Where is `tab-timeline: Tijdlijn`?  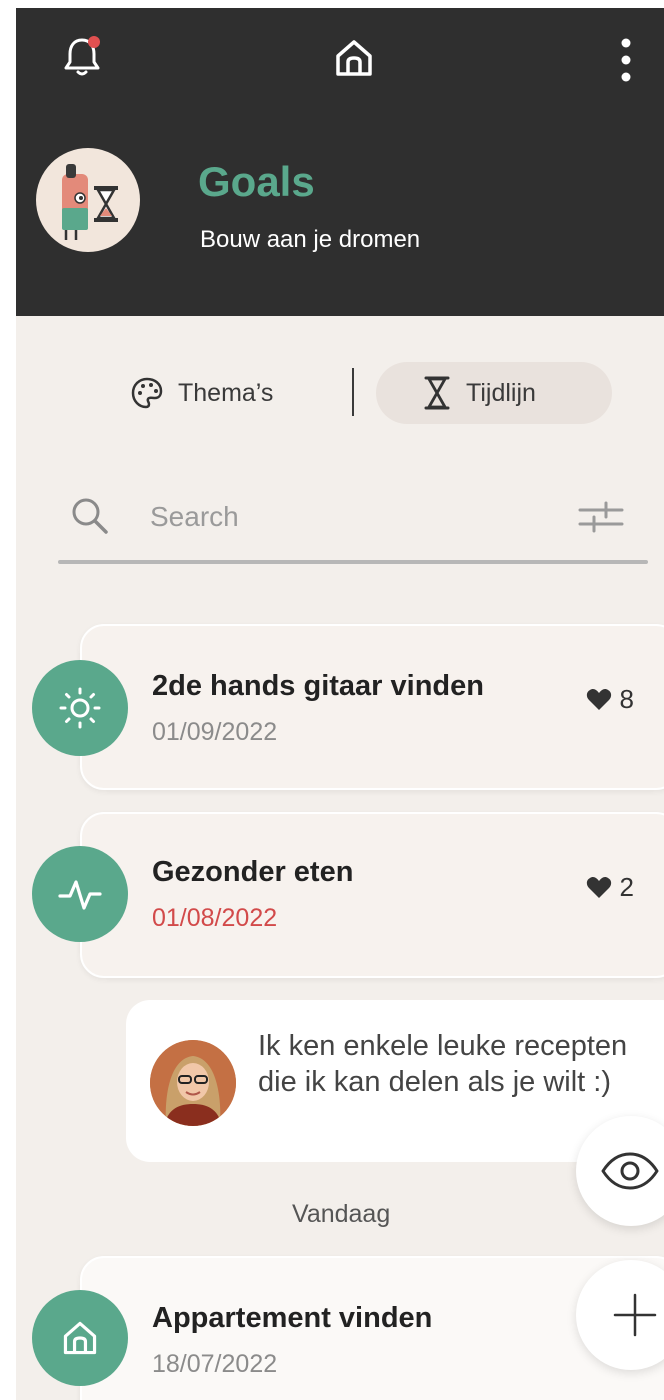 tab-timeline: Tijdlijn is located at coordinates (494, 393).